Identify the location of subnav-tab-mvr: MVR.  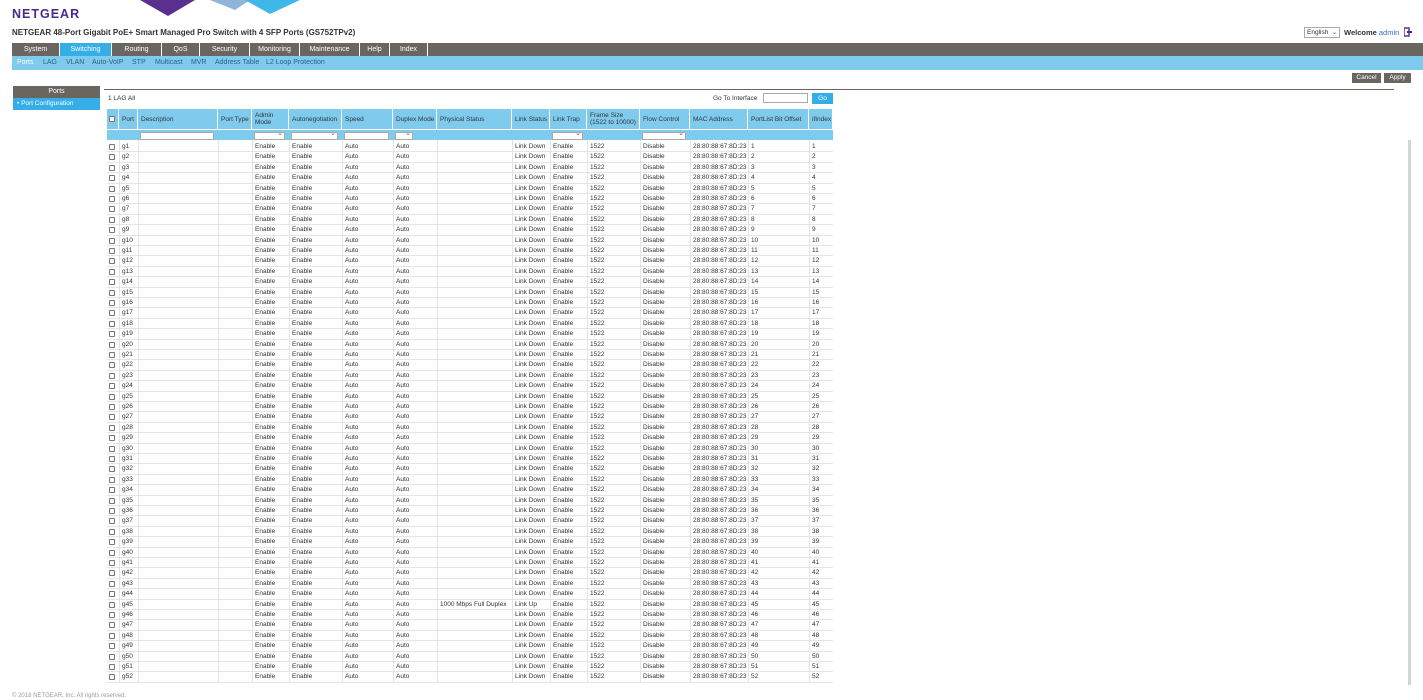
(199, 63).